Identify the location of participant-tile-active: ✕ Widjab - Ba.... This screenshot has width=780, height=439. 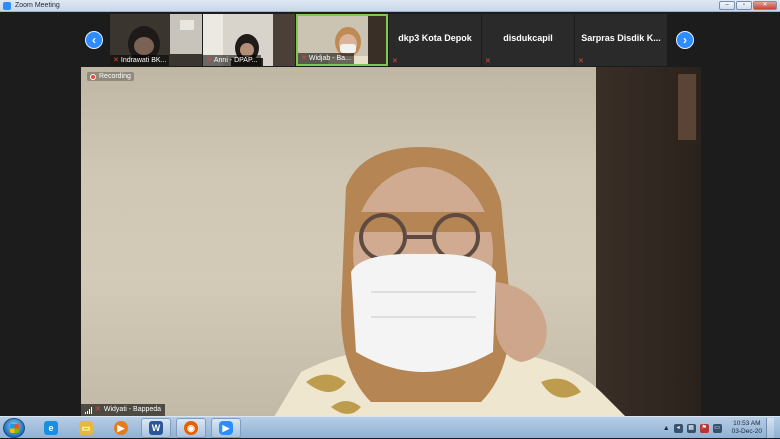
(342, 40).